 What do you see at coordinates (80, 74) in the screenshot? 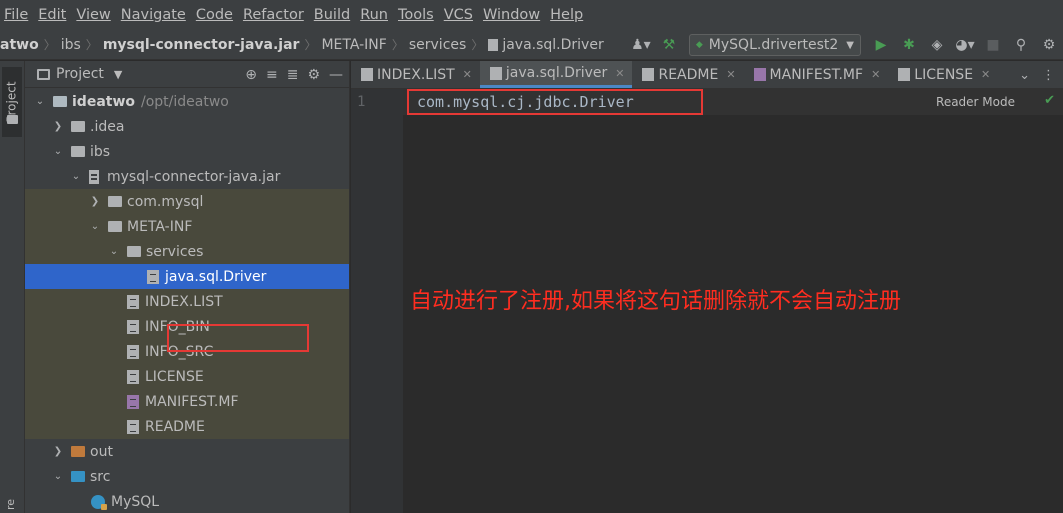
I see `project-view-selector: Project` at bounding box center [80, 74].